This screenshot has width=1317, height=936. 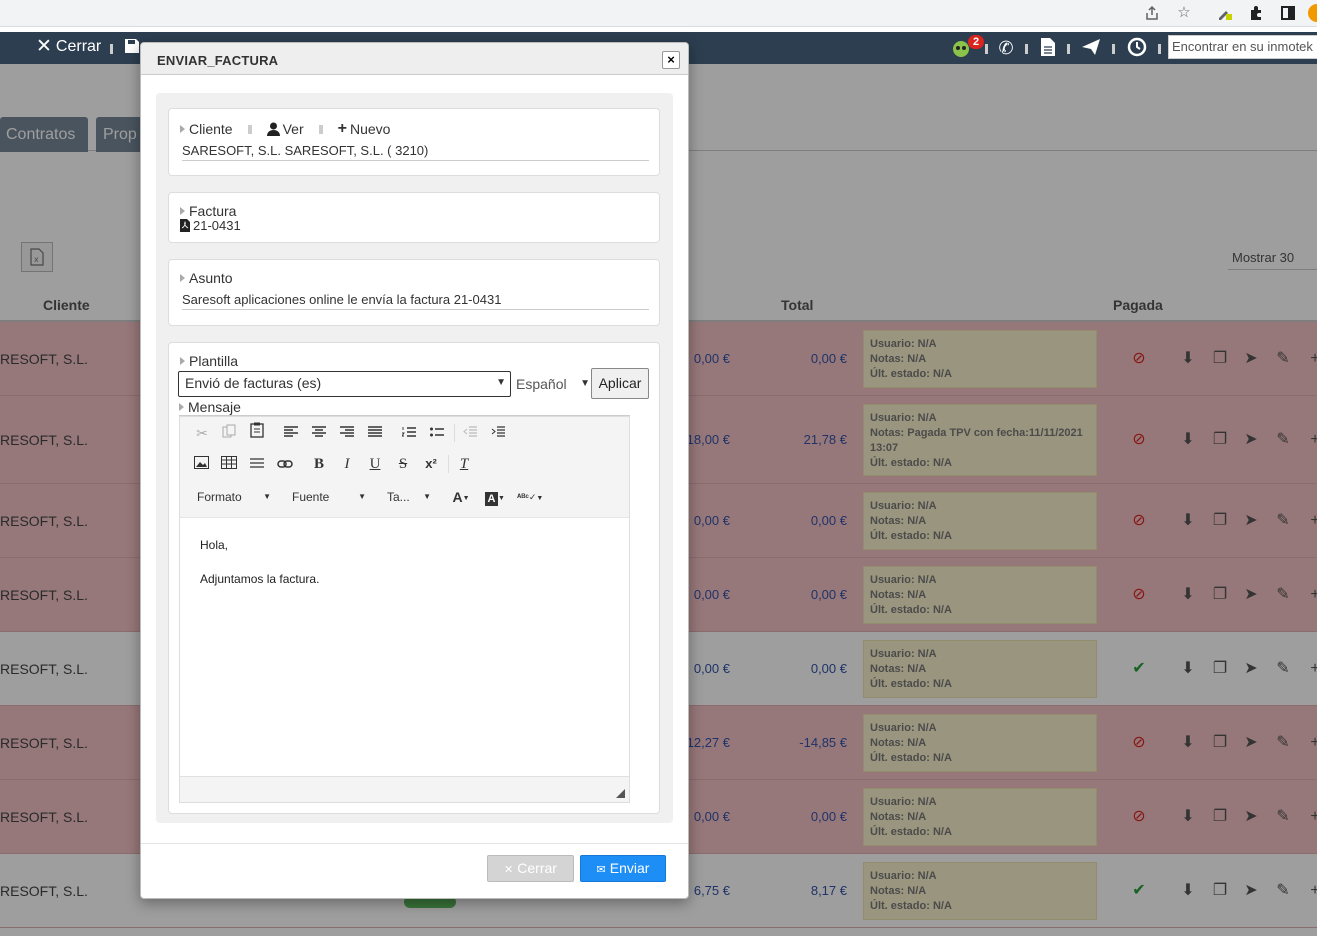 What do you see at coordinates (229, 433) in the screenshot?
I see `copy-icon` at bounding box center [229, 433].